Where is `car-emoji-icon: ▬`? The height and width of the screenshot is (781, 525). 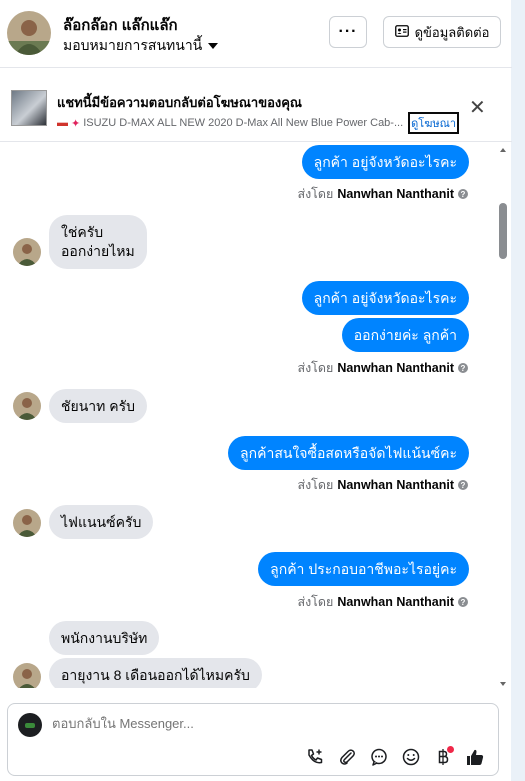 car-emoji-icon: ▬ is located at coordinates (62, 123).